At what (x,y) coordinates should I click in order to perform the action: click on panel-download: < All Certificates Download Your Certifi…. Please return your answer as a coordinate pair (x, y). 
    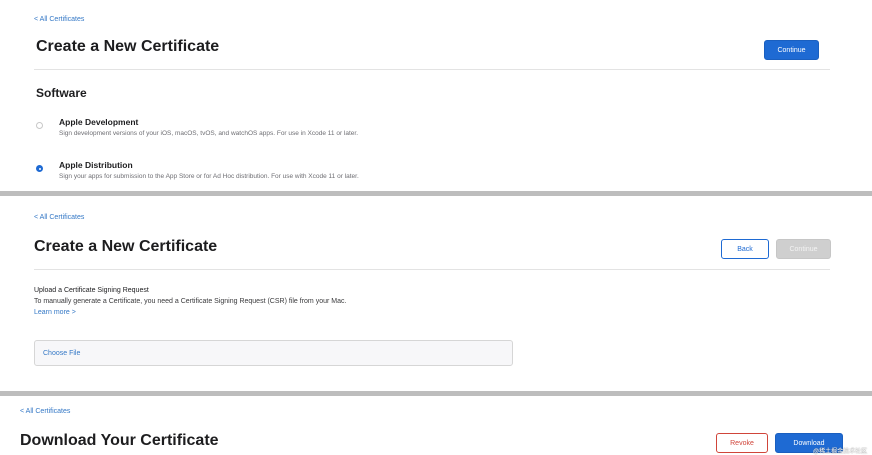
    Looking at the image, I should click on (436, 425).